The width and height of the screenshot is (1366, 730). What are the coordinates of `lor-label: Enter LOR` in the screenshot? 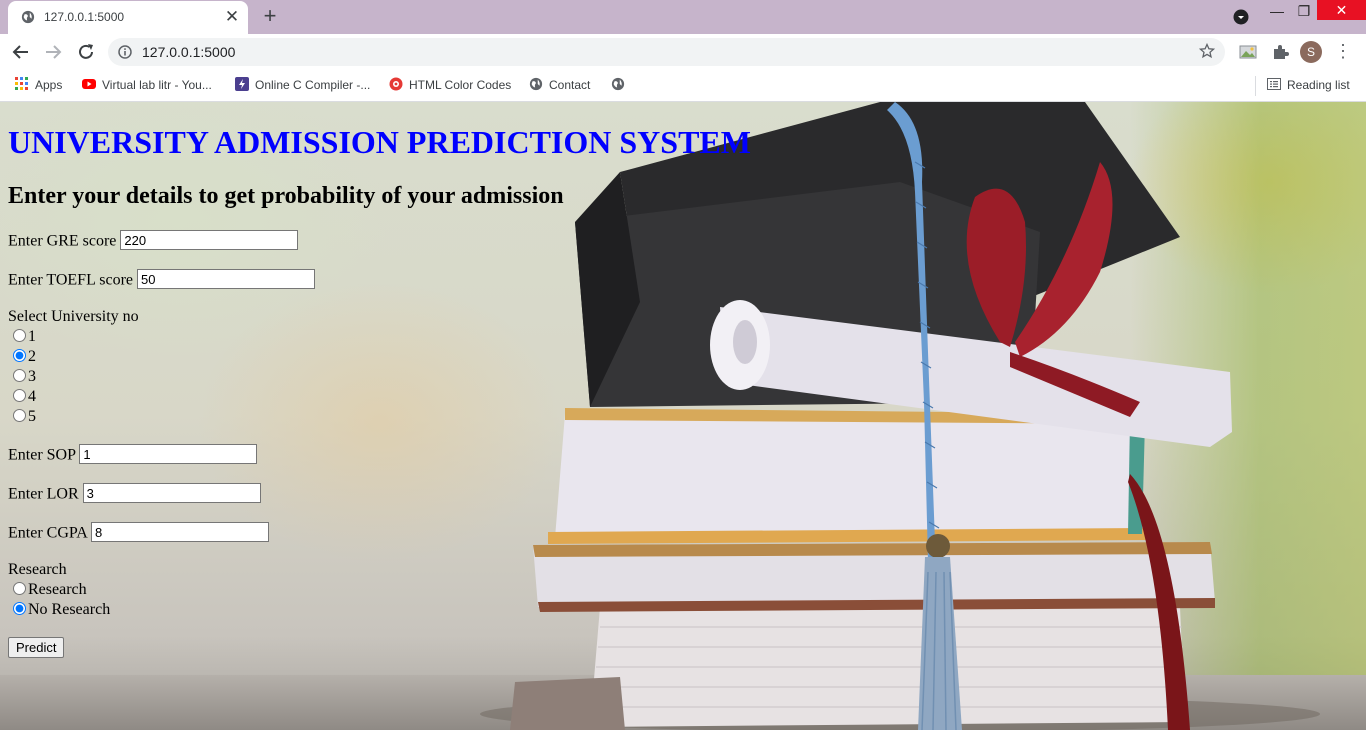 It's located at (43, 494).